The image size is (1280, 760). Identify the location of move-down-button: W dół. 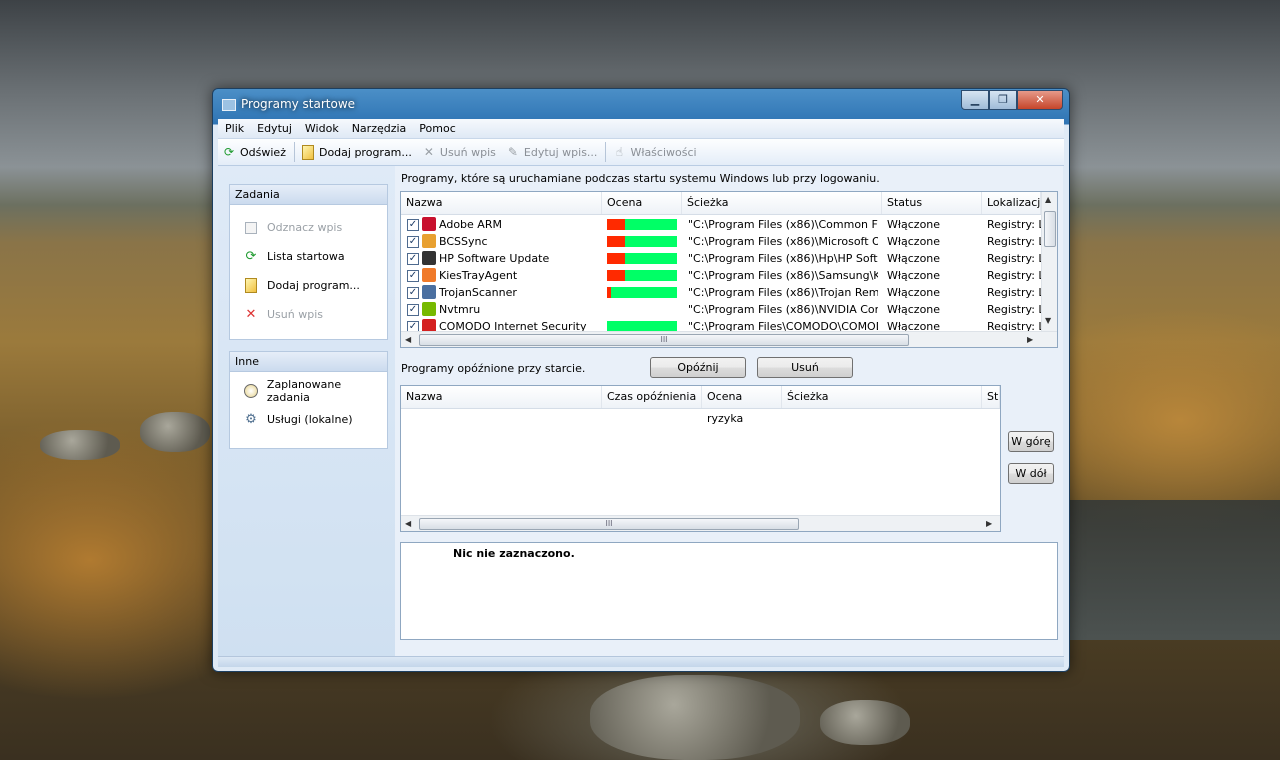
(1031, 473).